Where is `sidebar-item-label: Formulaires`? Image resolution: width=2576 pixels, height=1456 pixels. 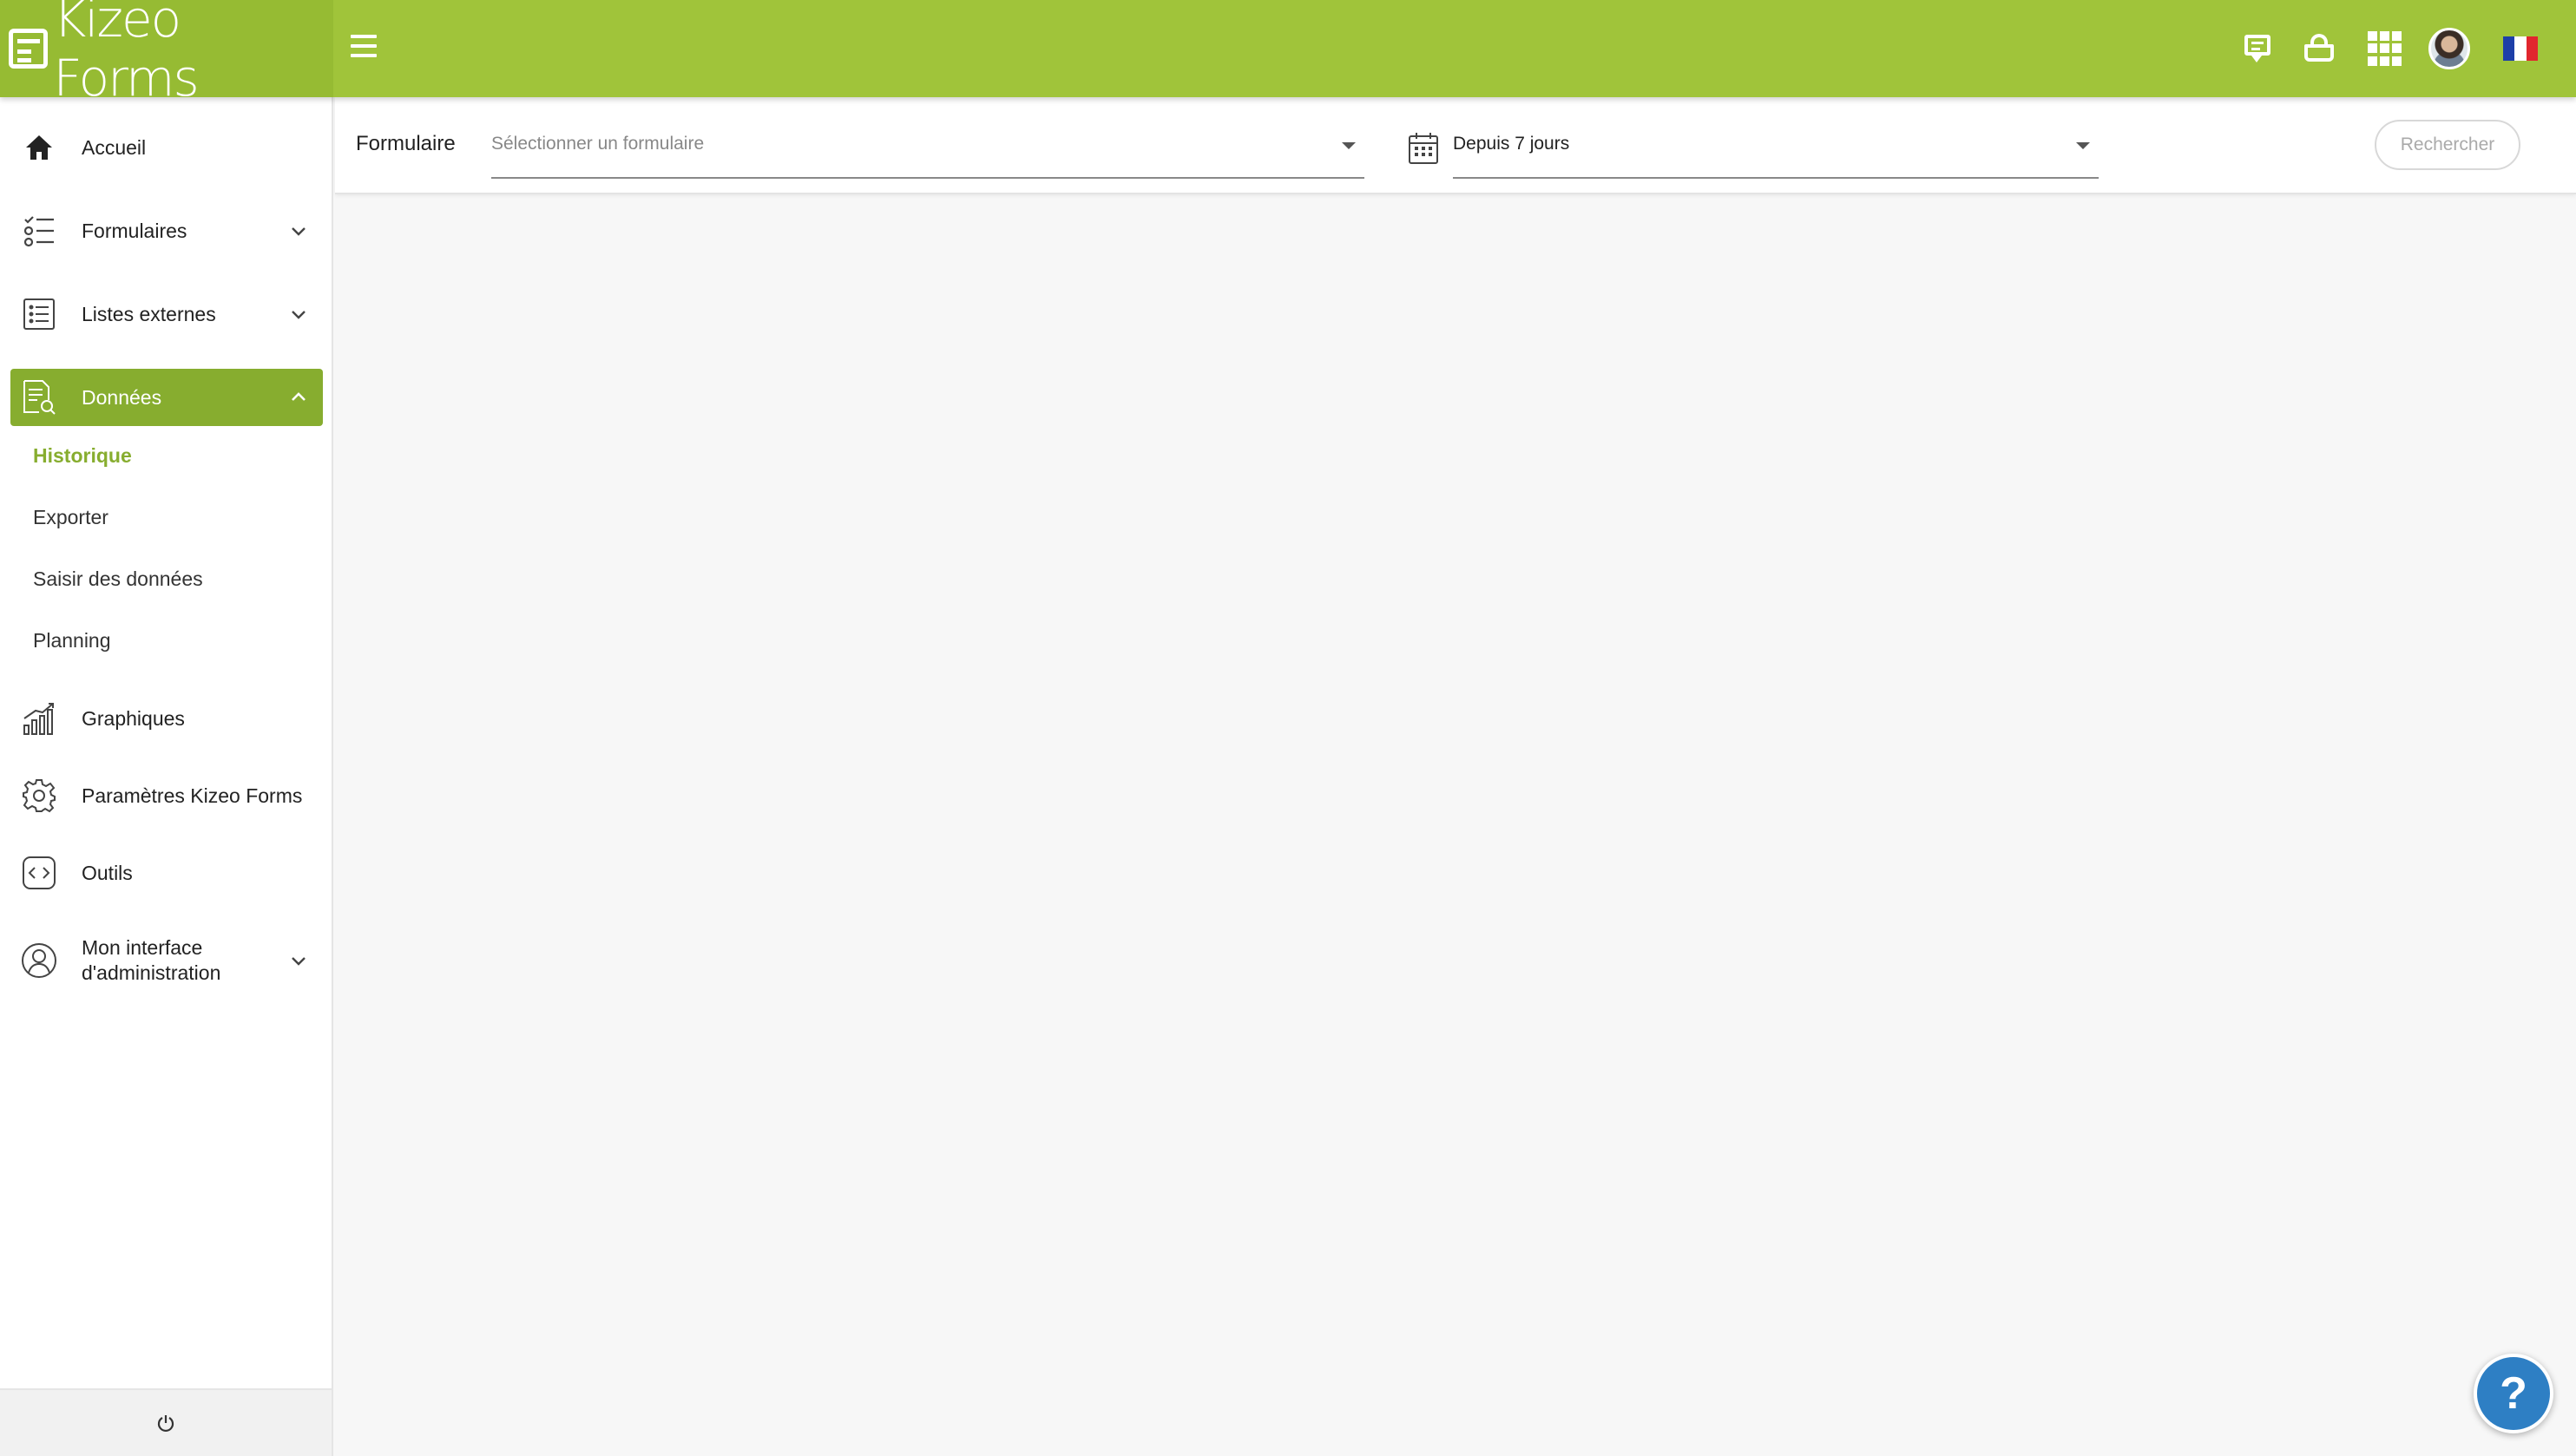
sidebar-item-label: Formulaires is located at coordinates (134, 230).